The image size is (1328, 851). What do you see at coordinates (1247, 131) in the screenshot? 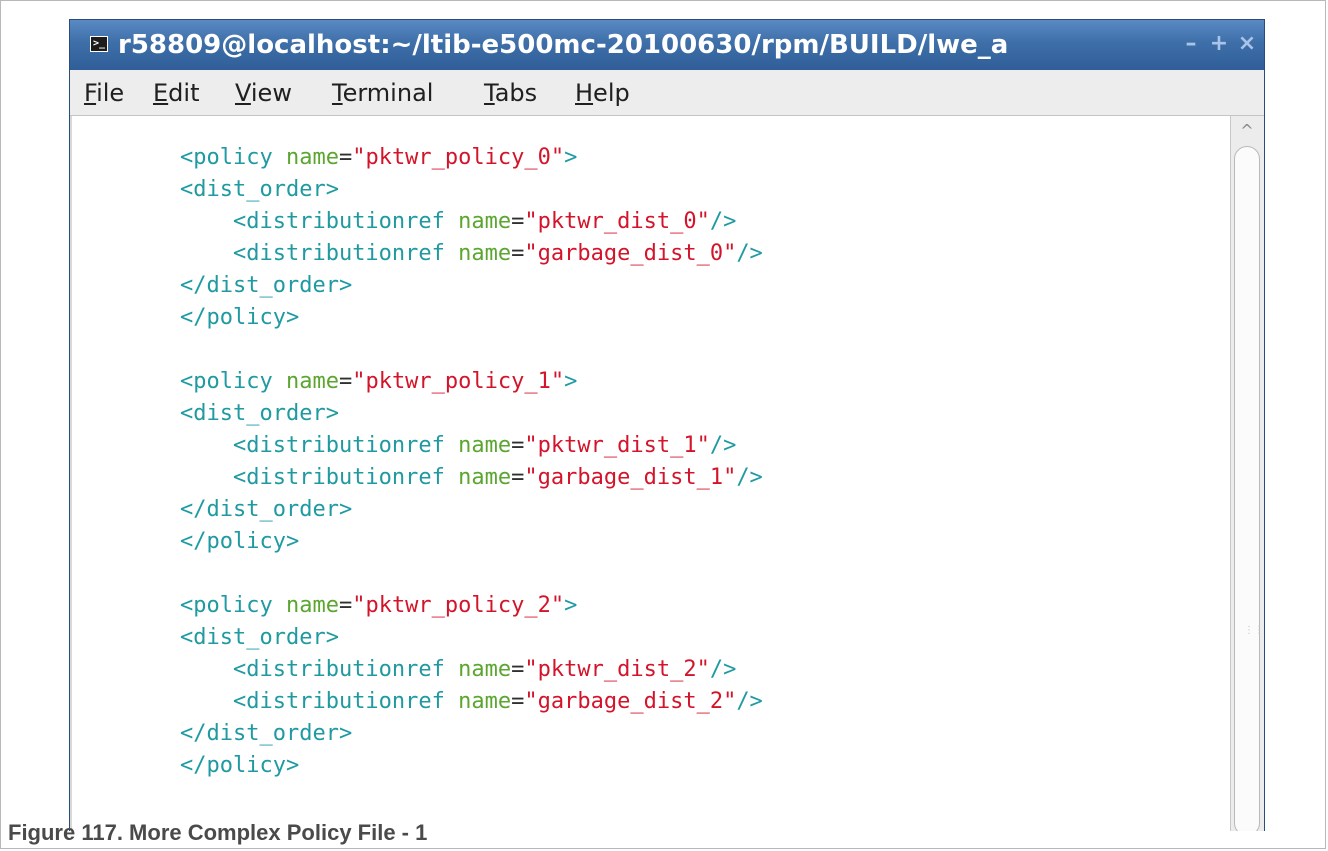
I see `scroll-up-arrow-icon: ^` at bounding box center [1247, 131].